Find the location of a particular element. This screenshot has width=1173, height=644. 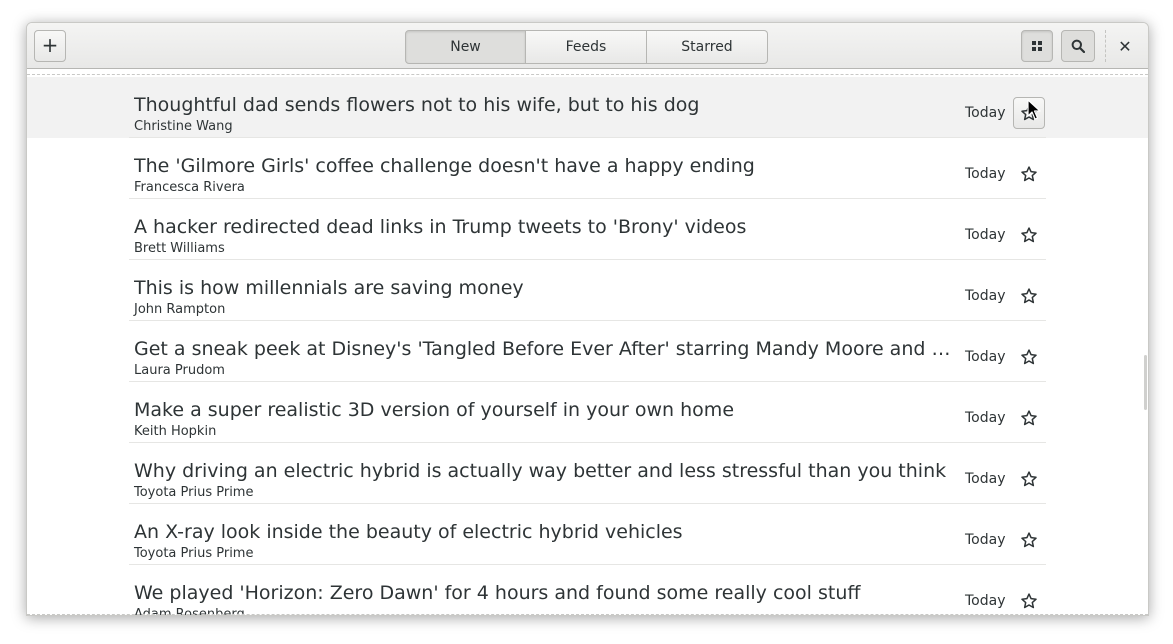

header-separator is located at coordinates (1105, 46).